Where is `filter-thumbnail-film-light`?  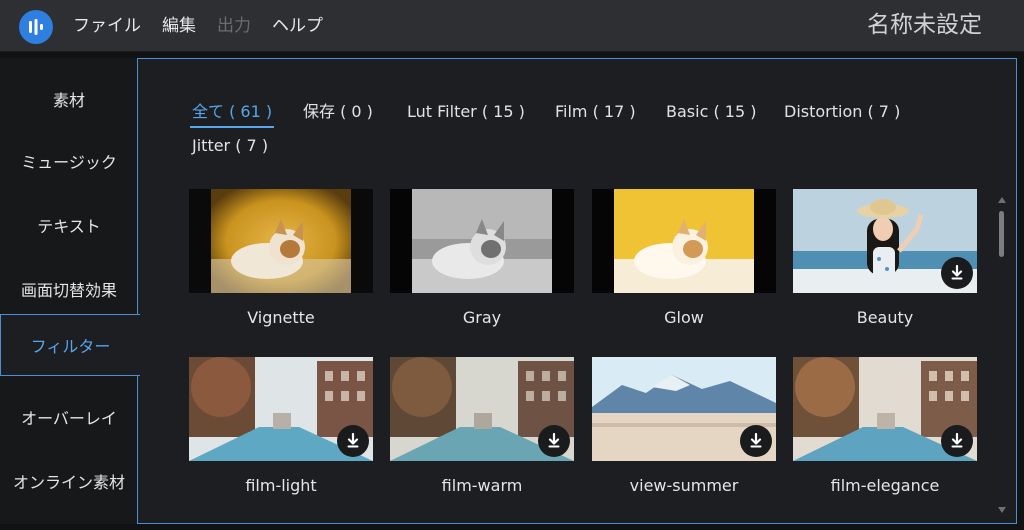
filter-thumbnail-film-light is located at coordinates (281, 409).